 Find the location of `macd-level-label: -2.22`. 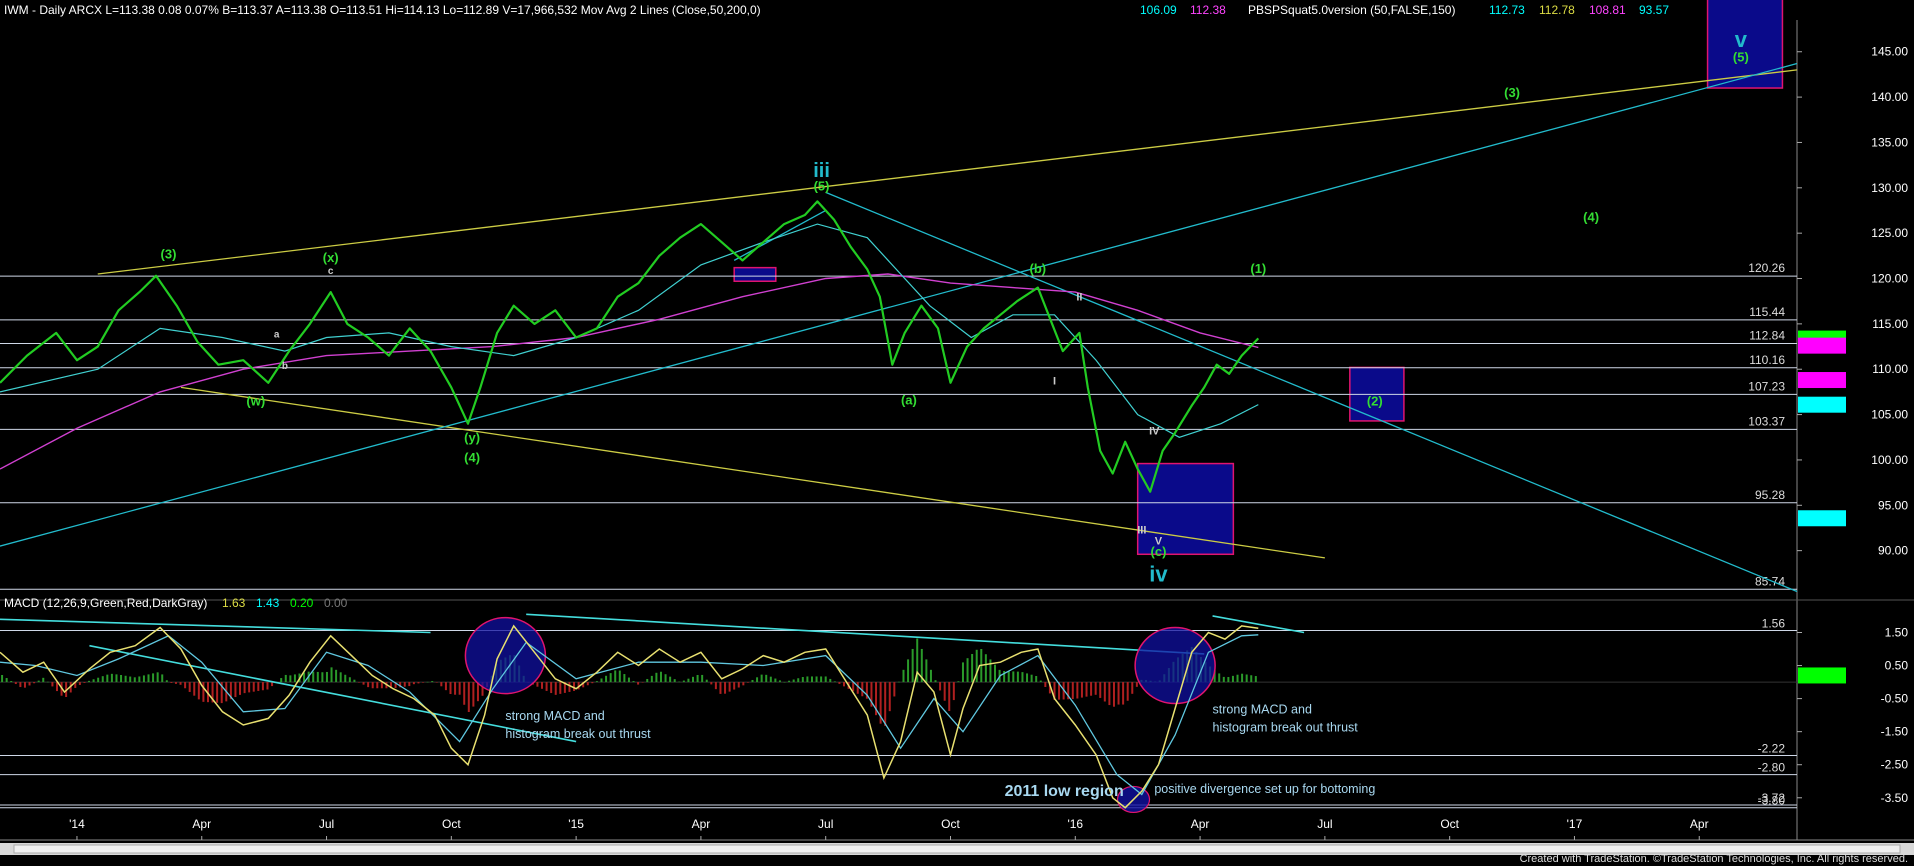

macd-level-label: -2.22 is located at coordinates (1772, 748).